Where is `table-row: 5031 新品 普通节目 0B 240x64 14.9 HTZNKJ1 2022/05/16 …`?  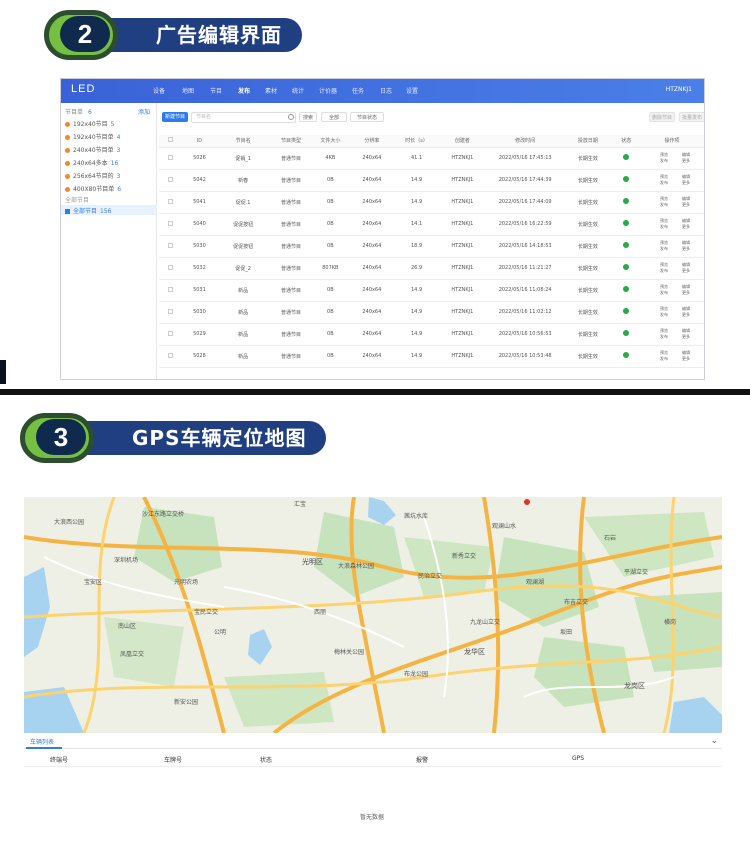
table-row: 5031 新品 普通节目 0B 240x64 14.9 HTZNKJ1 2022/05/16 … is located at coordinates (431, 290).